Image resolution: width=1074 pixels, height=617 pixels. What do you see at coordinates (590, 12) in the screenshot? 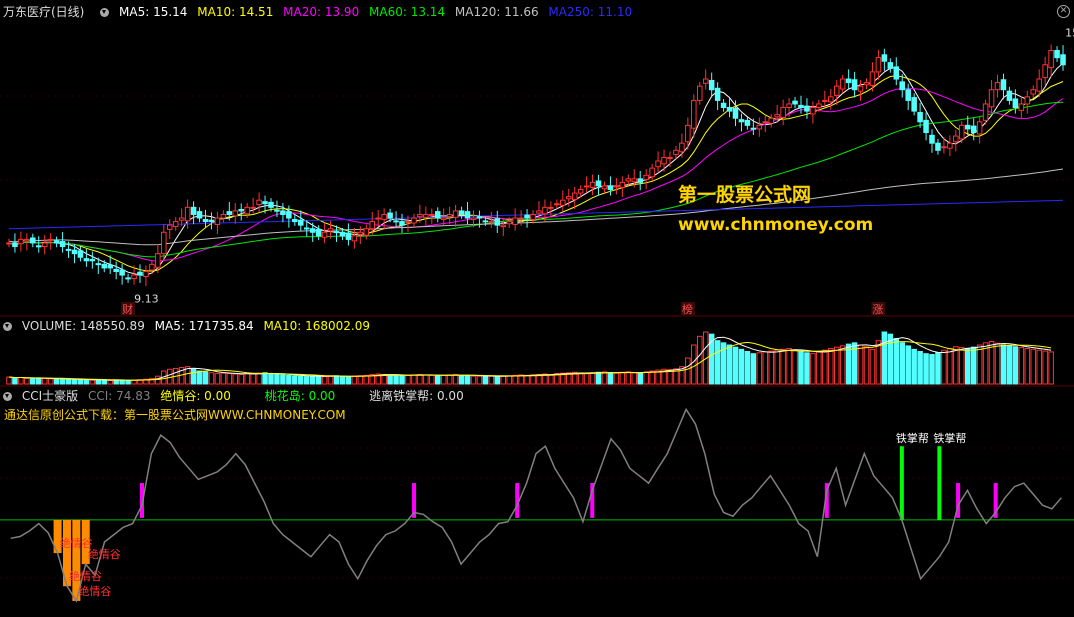
I see `ma250-label: MA250: 11.10` at bounding box center [590, 12].